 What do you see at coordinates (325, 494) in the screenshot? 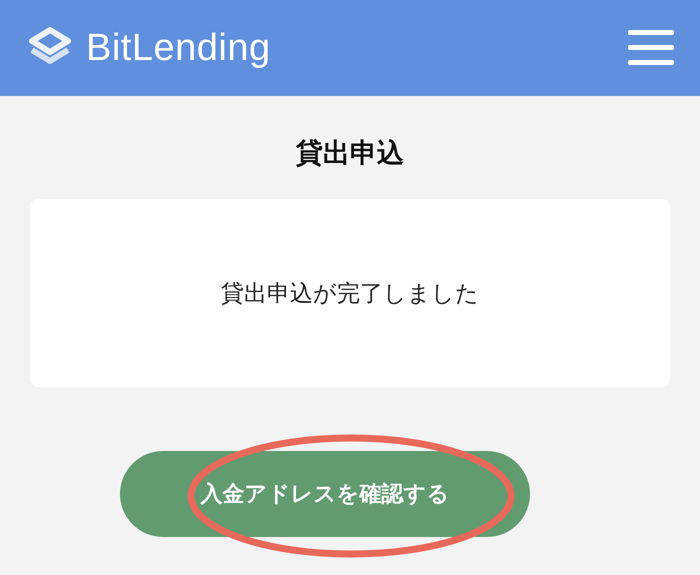
I see `confirm-address-button: 入金アドレスを確認する` at bounding box center [325, 494].